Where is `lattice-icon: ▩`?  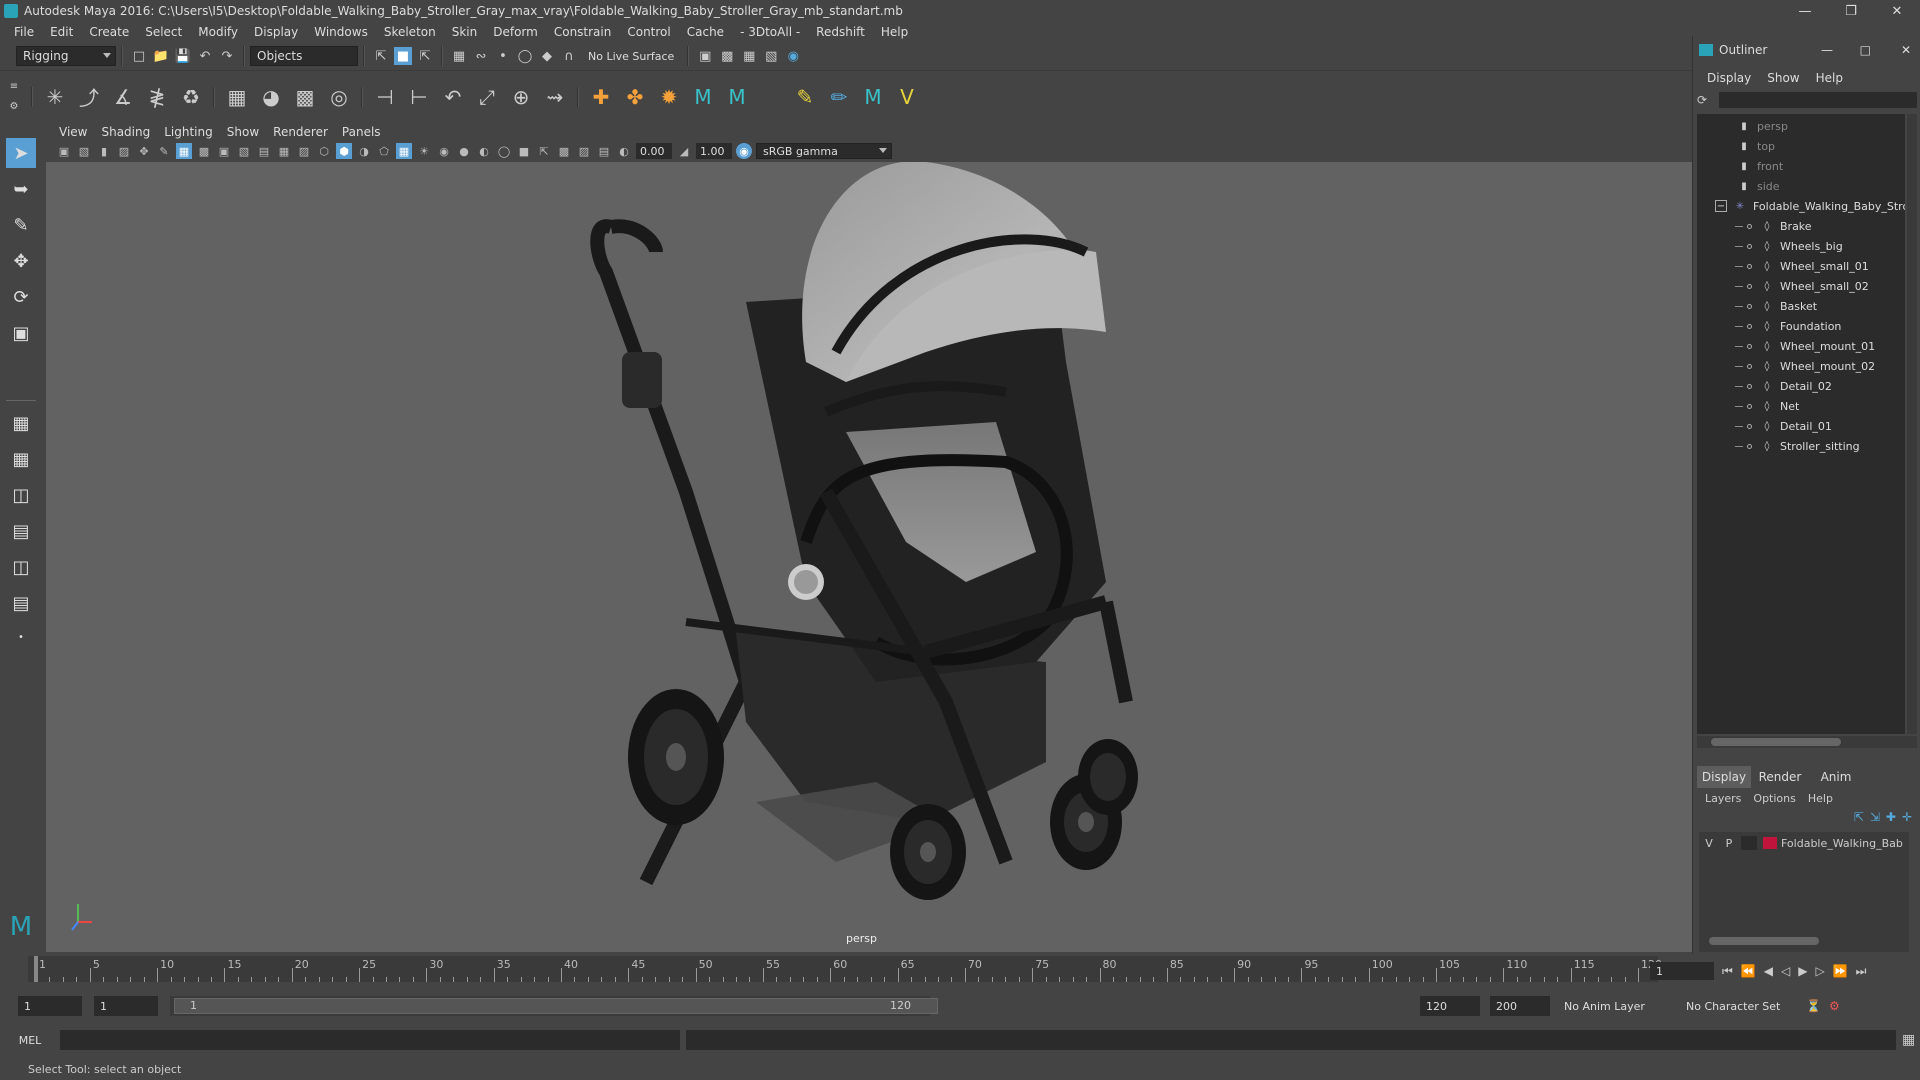
lattice-icon: ▩ is located at coordinates (305, 97).